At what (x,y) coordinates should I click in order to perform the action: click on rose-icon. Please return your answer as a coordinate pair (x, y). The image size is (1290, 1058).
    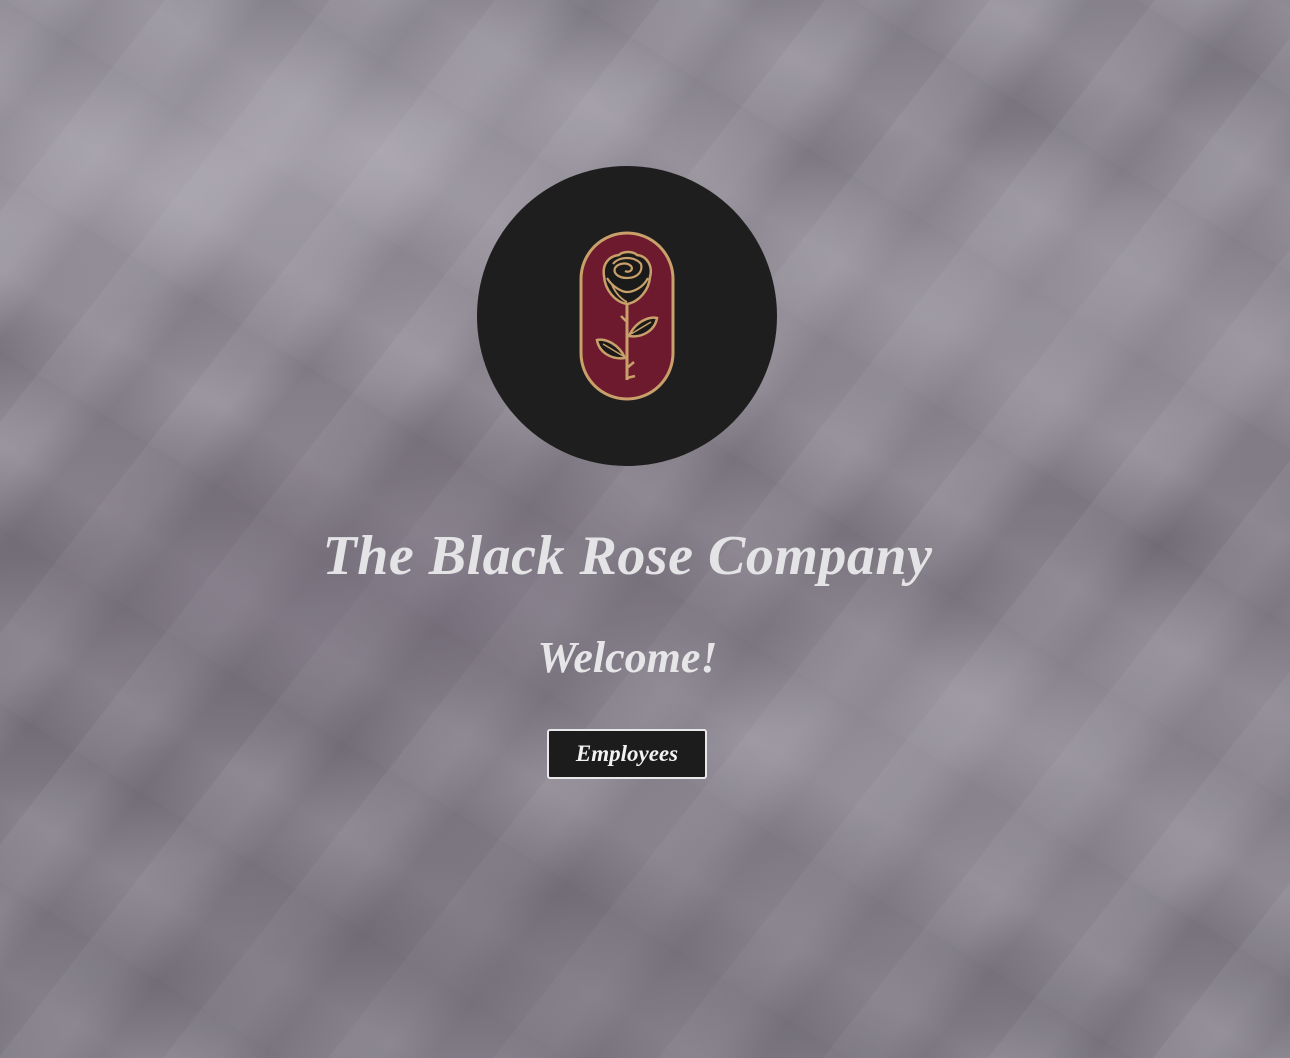
    Looking at the image, I should click on (627, 316).